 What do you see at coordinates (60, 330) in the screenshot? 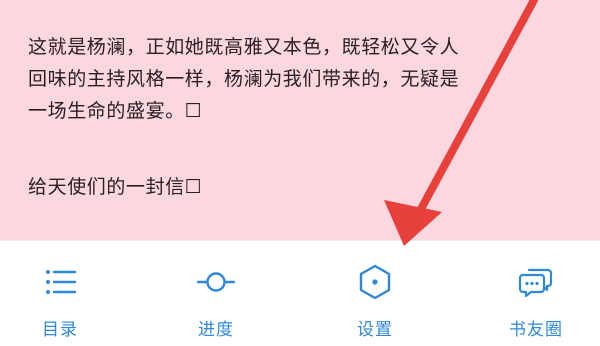
I see `catalog-label: 目录` at bounding box center [60, 330].